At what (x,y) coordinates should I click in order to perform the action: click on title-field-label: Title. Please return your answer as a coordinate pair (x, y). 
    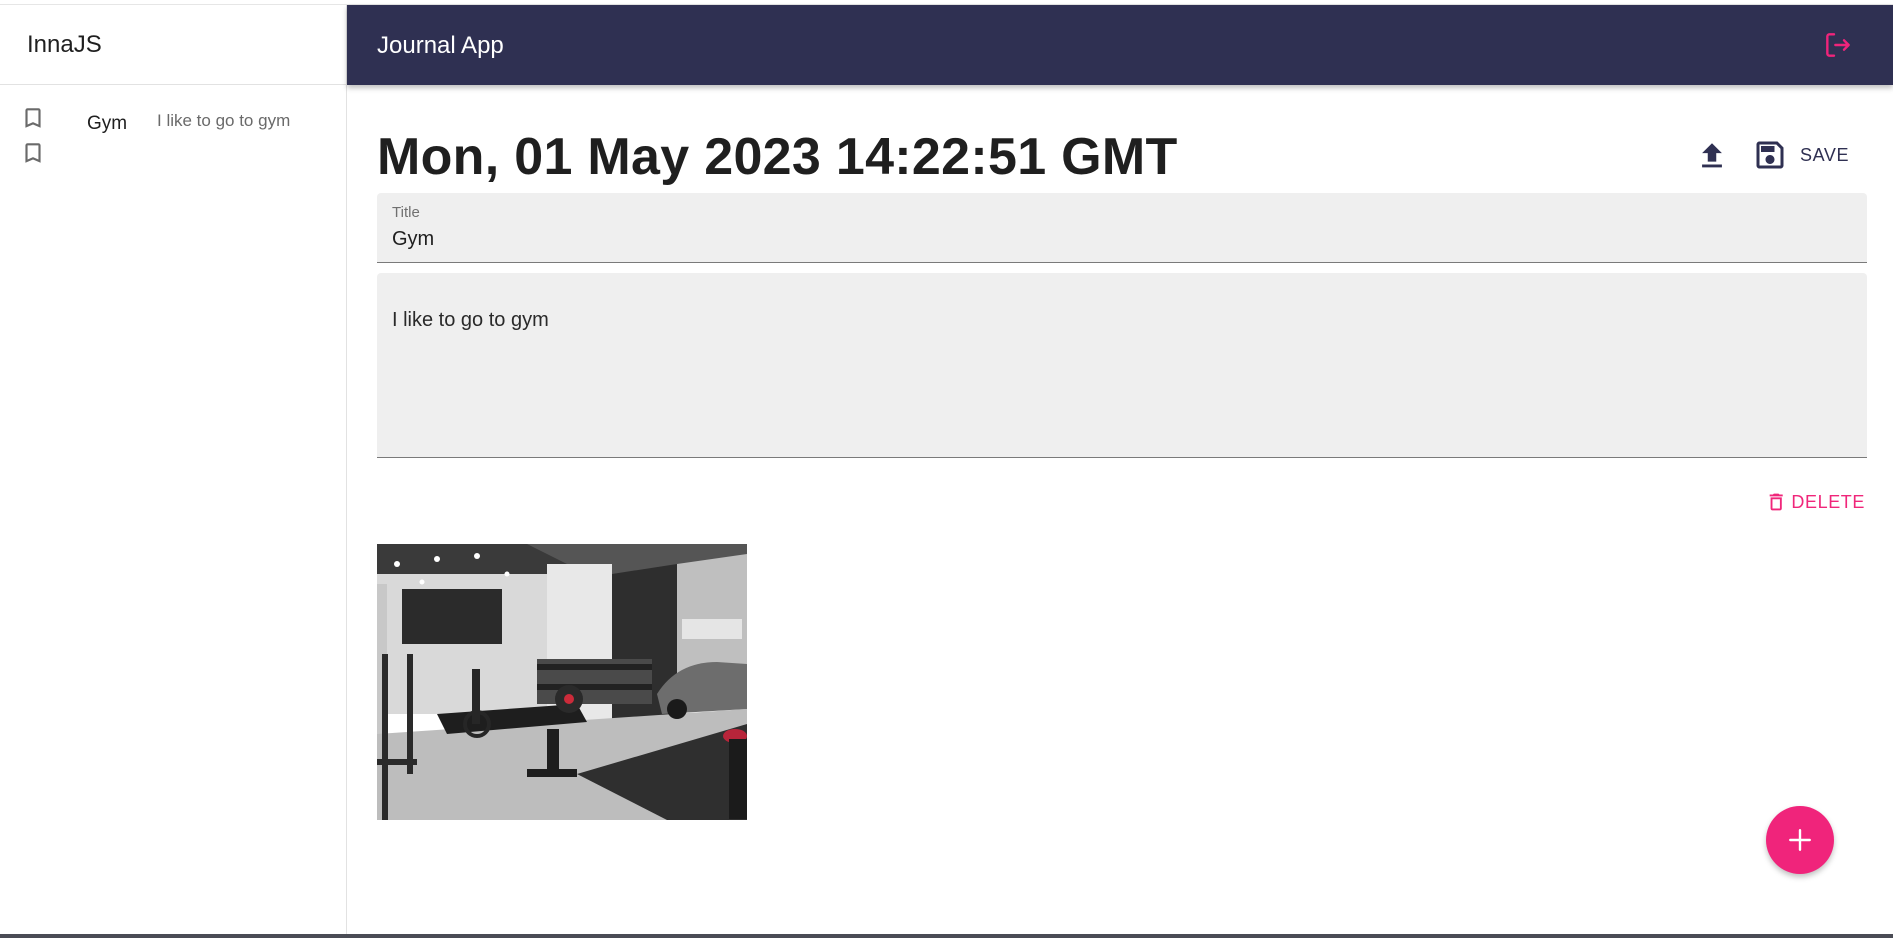
    Looking at the image, I should click on (406, 212).